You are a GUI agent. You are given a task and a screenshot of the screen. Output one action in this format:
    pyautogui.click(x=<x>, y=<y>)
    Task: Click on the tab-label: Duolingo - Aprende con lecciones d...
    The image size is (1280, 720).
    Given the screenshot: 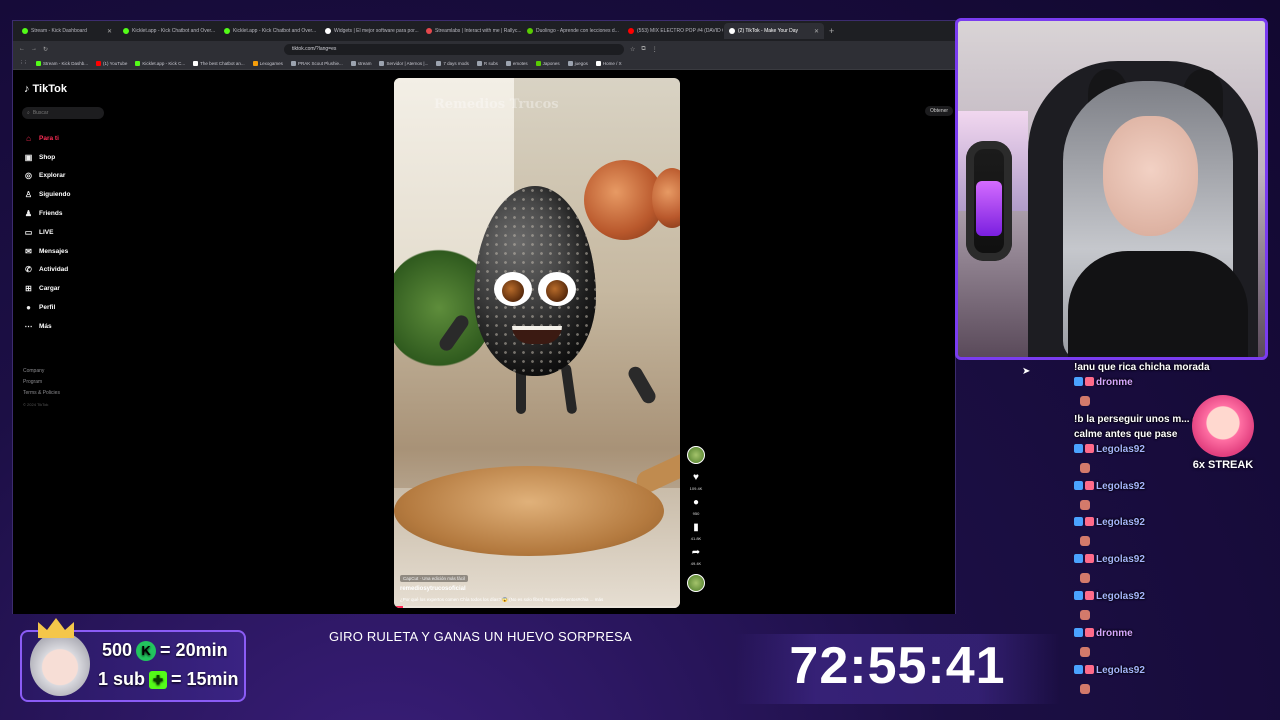 What is the action you would take?
    pyautogui.click(x=577, y=31)
    